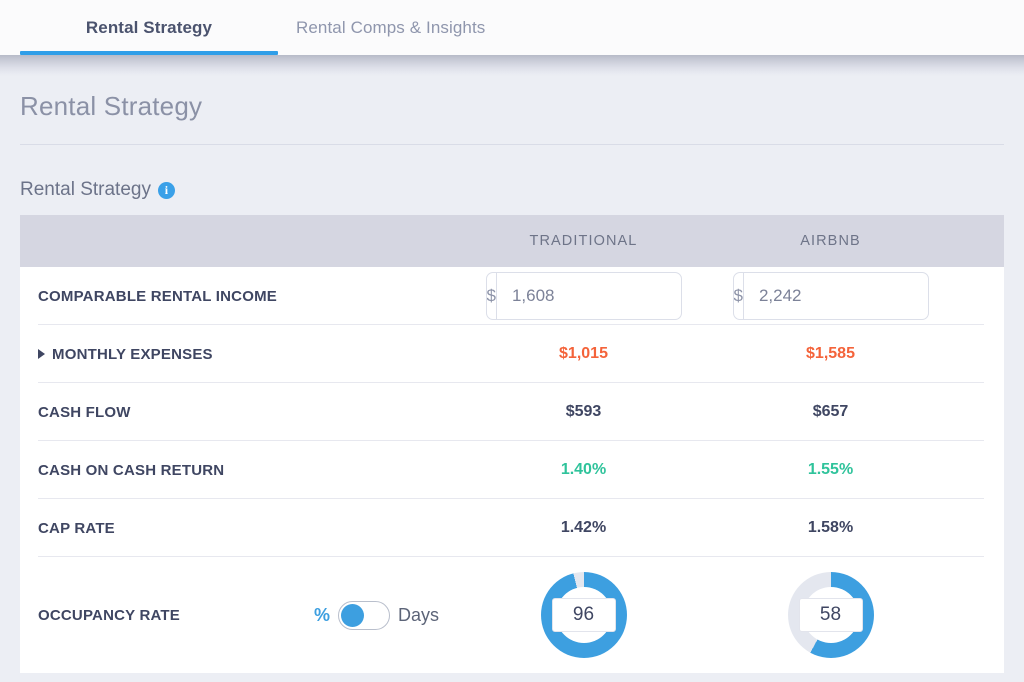 The height and width of the screenshot is (682, 1024). What do you see at coordinates (830, 469) in the screenshot?
I see `airbnb-cash-on-cash-value: 1.55%` at bounding box center [830, 469].